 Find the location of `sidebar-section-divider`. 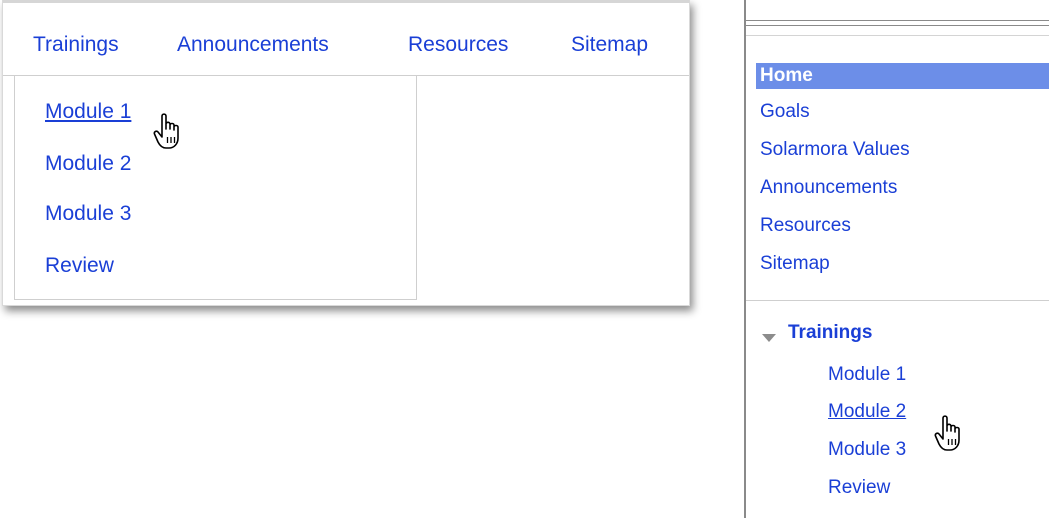

sidebar-section-divider is located at coordinates (897, 300).